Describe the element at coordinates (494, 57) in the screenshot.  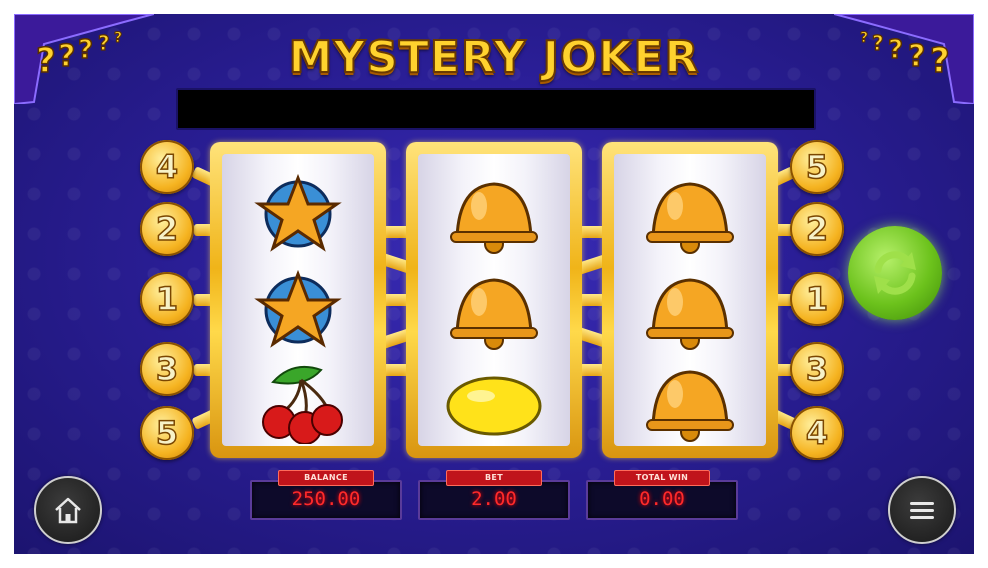
I see `game-title: MYSTERY JOKER` at that location.